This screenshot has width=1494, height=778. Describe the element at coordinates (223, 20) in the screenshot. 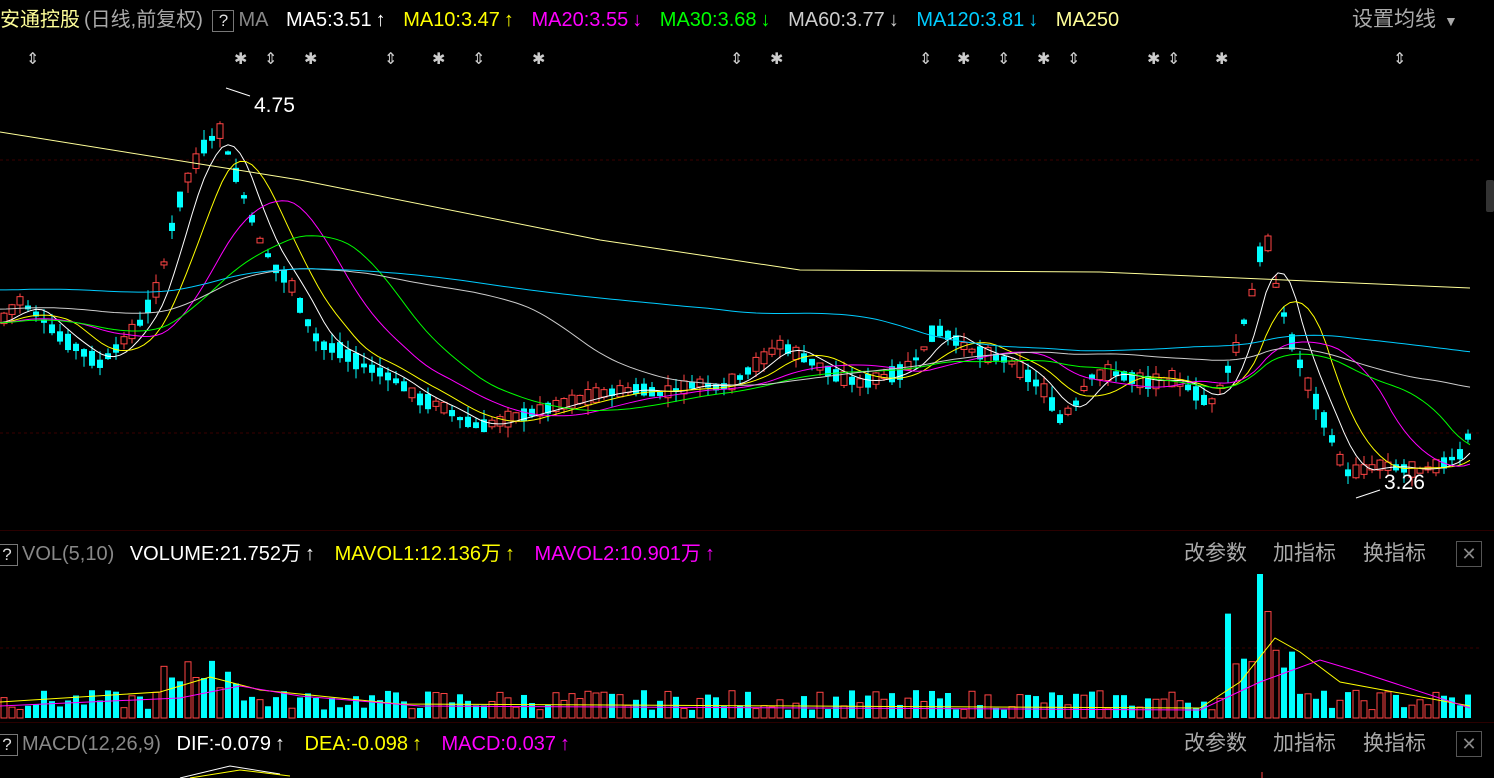

I see `help-button: ?` at that location.